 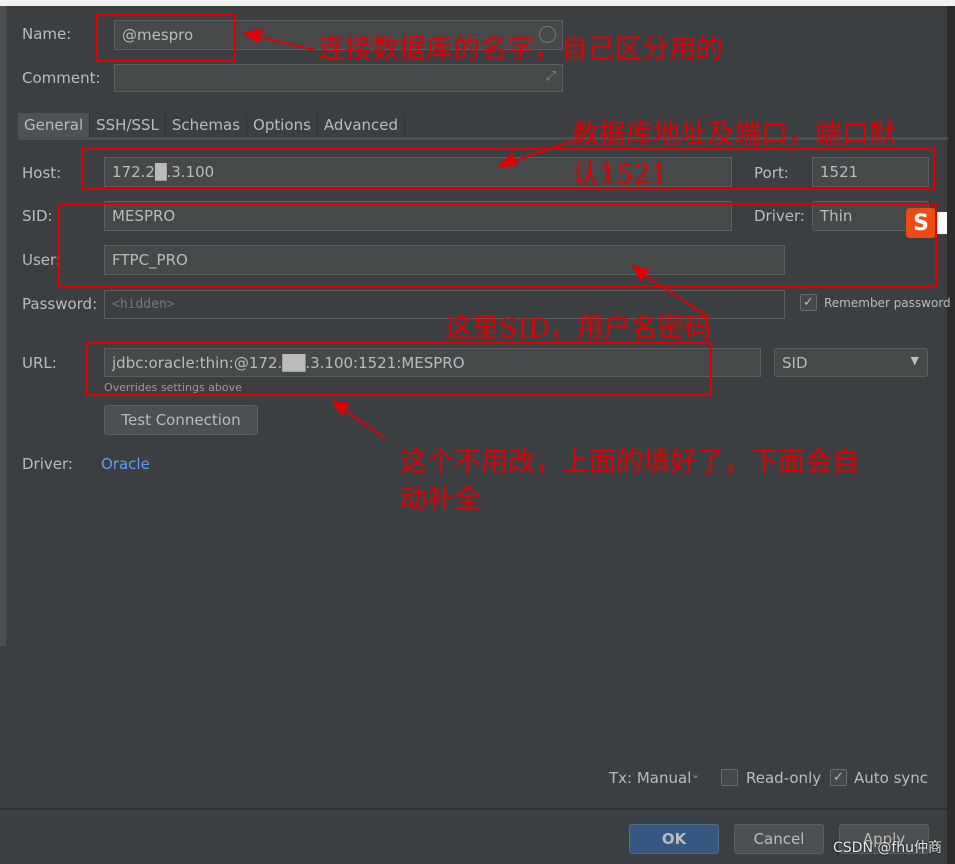 I want to click on annotation-name: 连接数据库的名字，自己区分用的, so click(x=520, y=49).